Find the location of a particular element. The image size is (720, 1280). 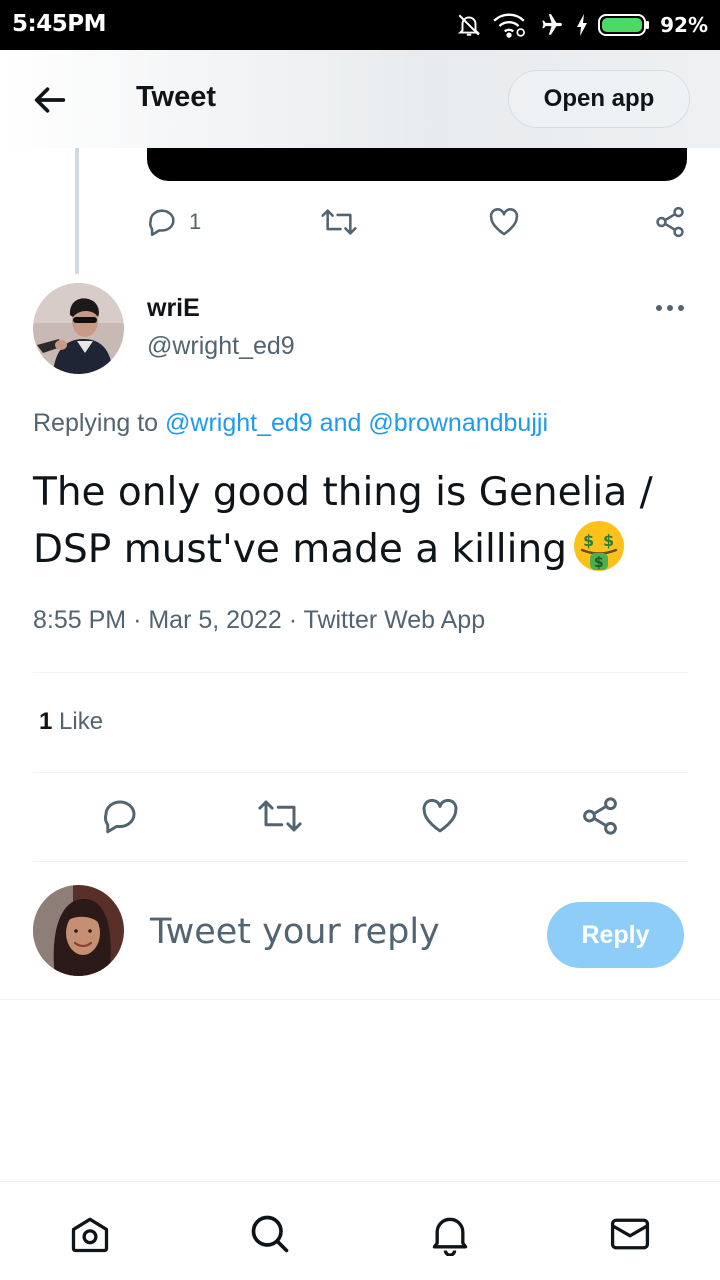

parent-retweet-button is located at coordinates (339, 222).